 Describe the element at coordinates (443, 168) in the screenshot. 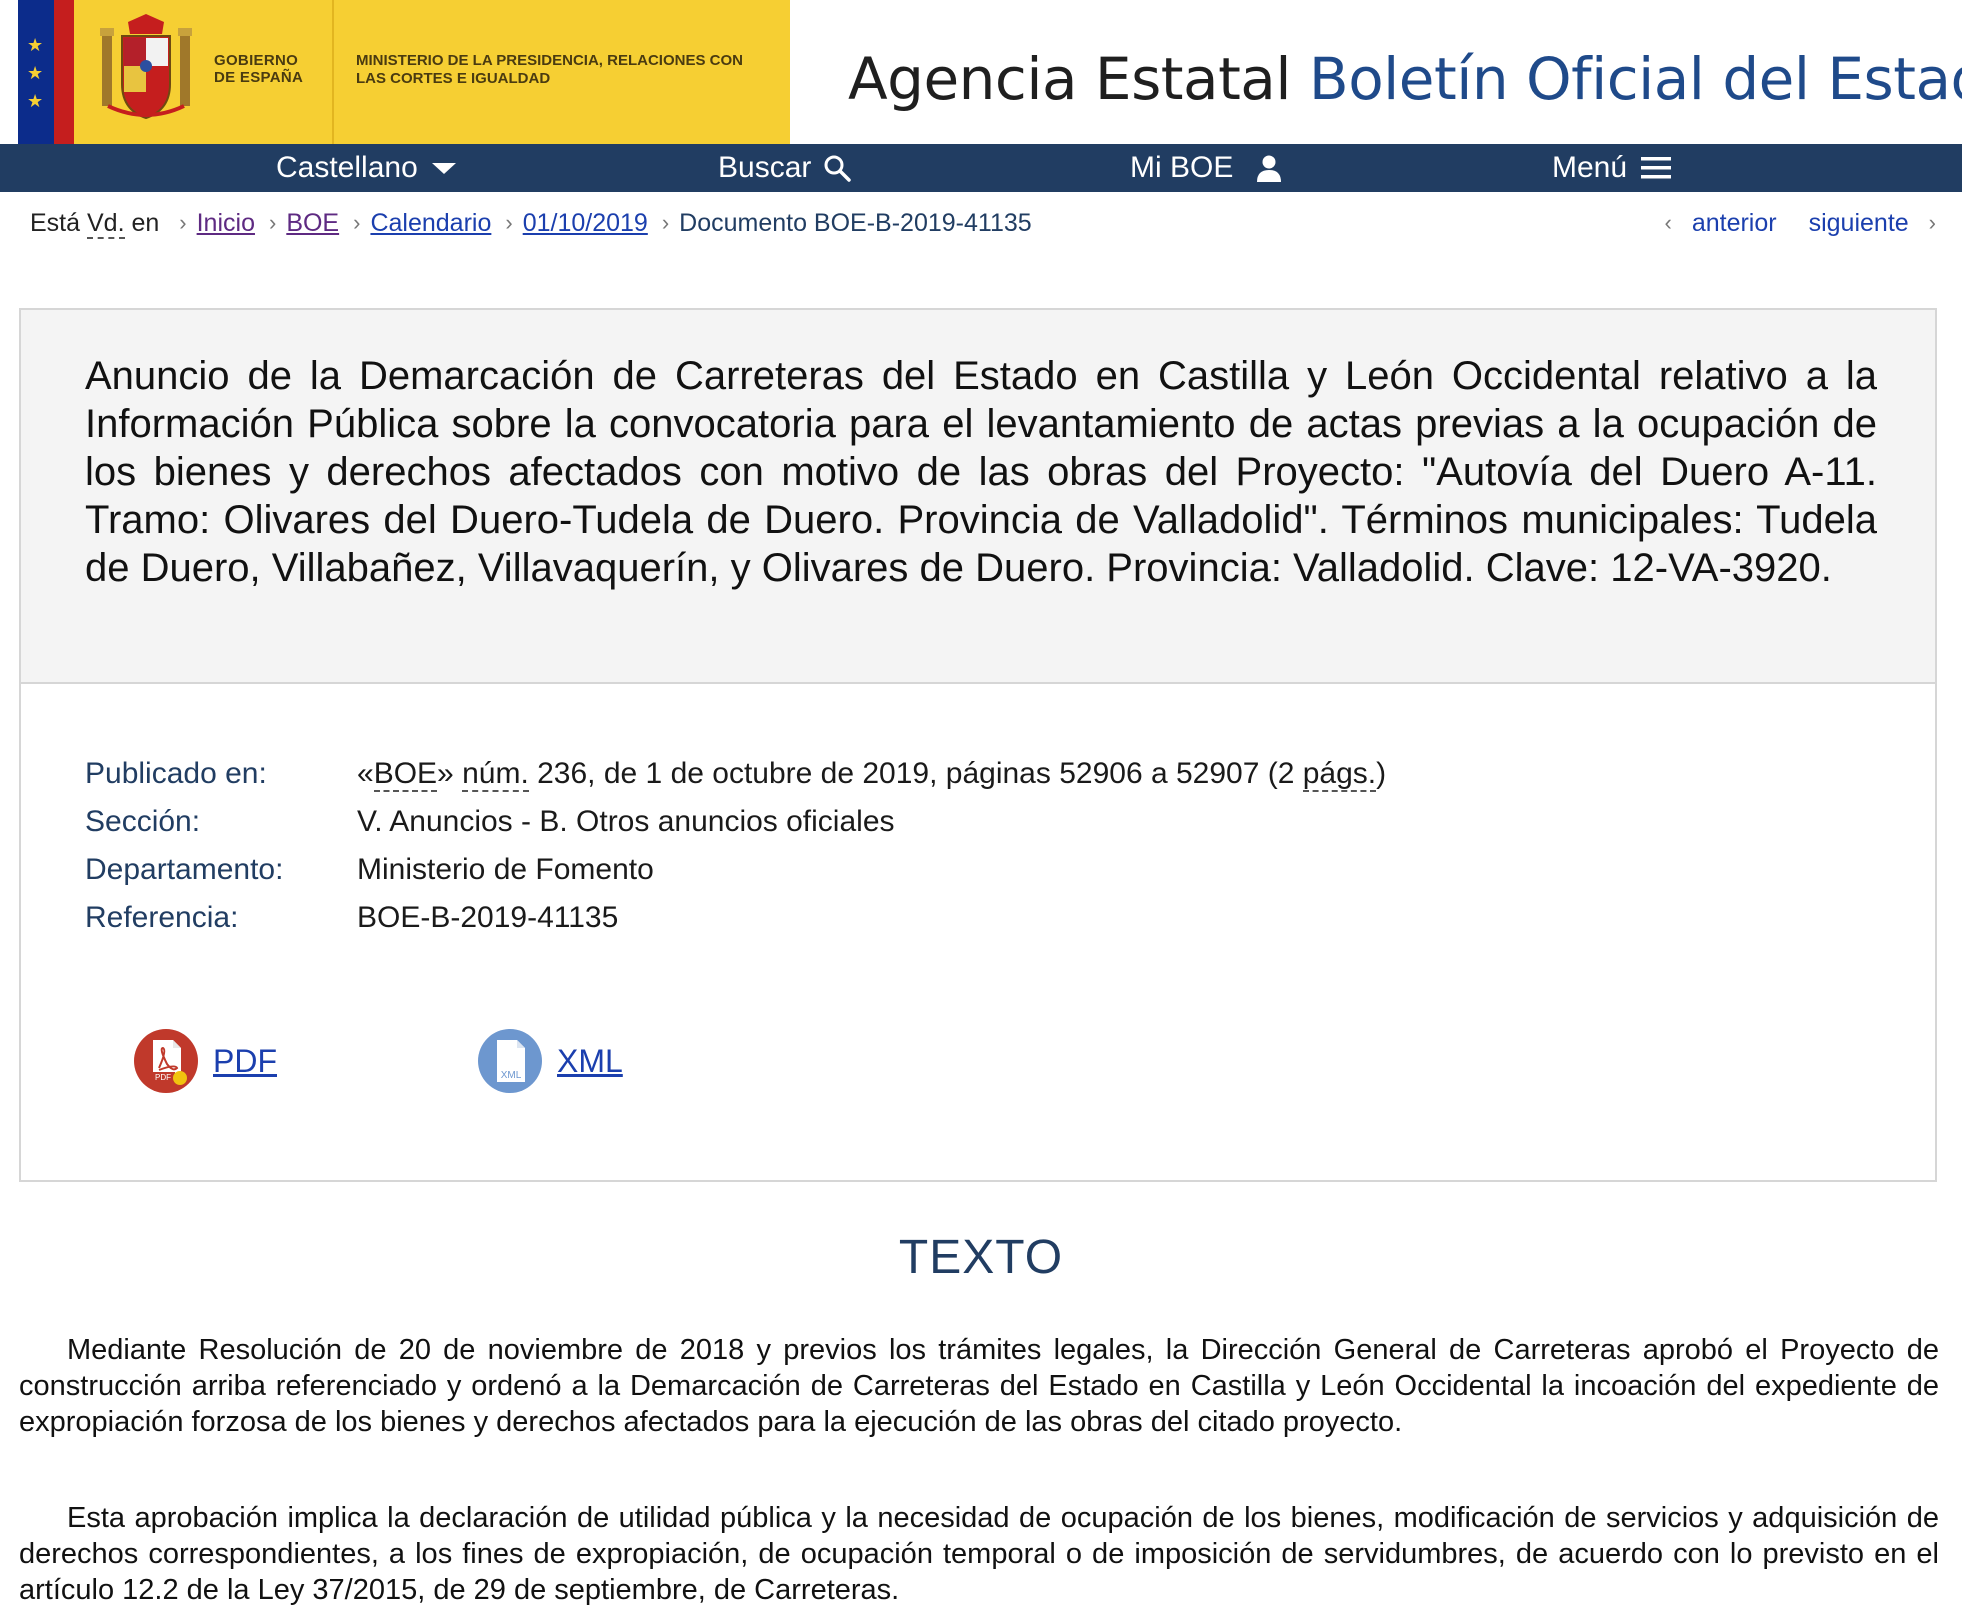

I see `chevron-down-icon` at that location.